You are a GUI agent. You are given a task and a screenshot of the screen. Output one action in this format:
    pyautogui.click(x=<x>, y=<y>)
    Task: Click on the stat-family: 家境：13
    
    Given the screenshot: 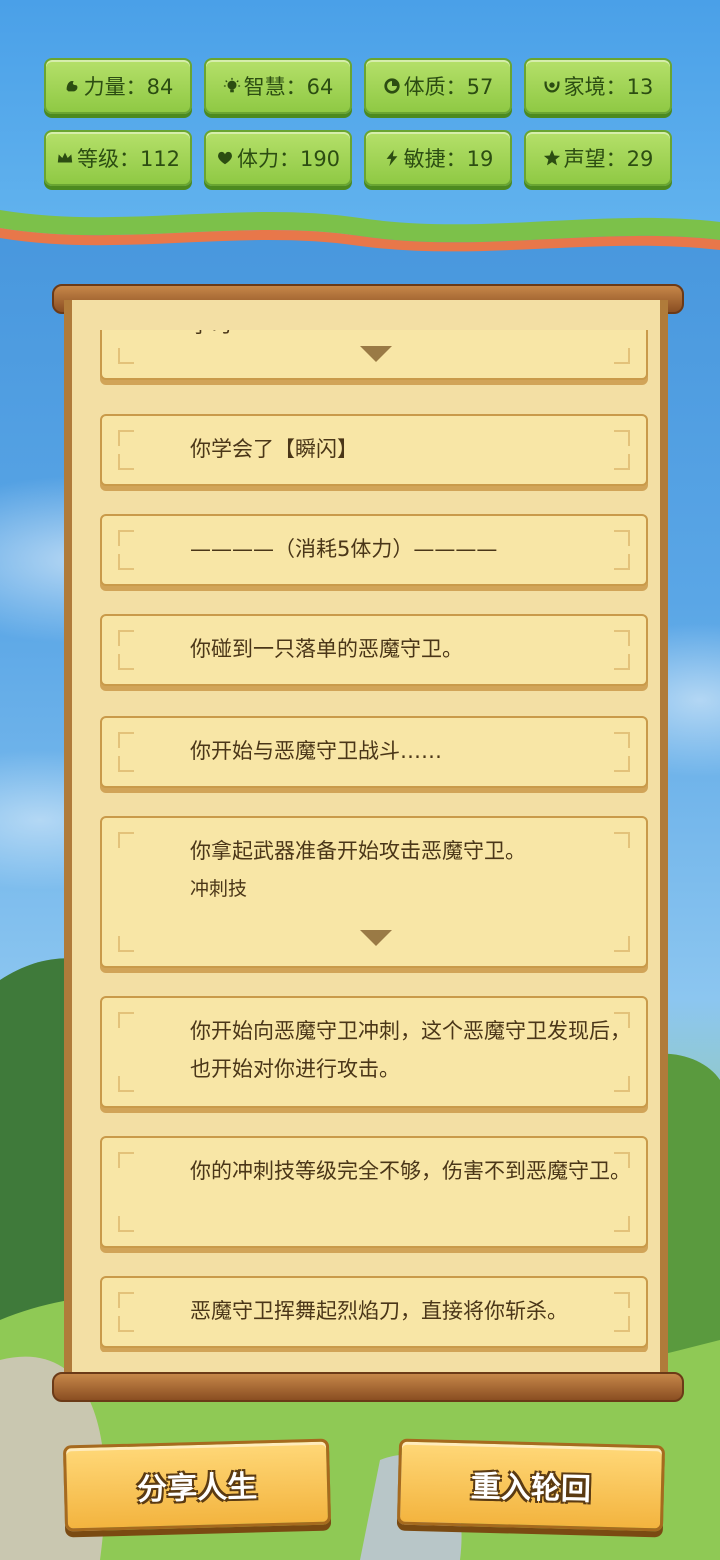 What is the action you would take?
    pyautogui.click(x=598, y=86)
    